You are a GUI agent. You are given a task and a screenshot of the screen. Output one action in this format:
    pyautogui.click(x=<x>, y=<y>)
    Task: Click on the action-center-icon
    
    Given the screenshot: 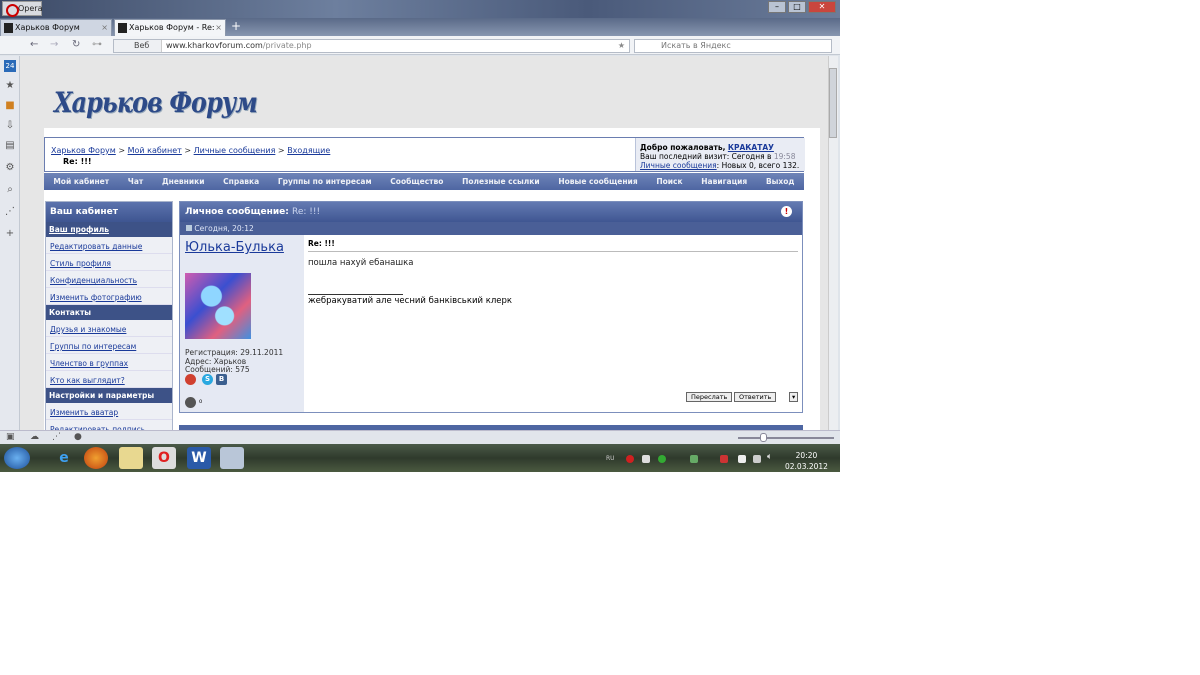 What is the action you would take?
    pyautogui.click(x=742, y=459)
    